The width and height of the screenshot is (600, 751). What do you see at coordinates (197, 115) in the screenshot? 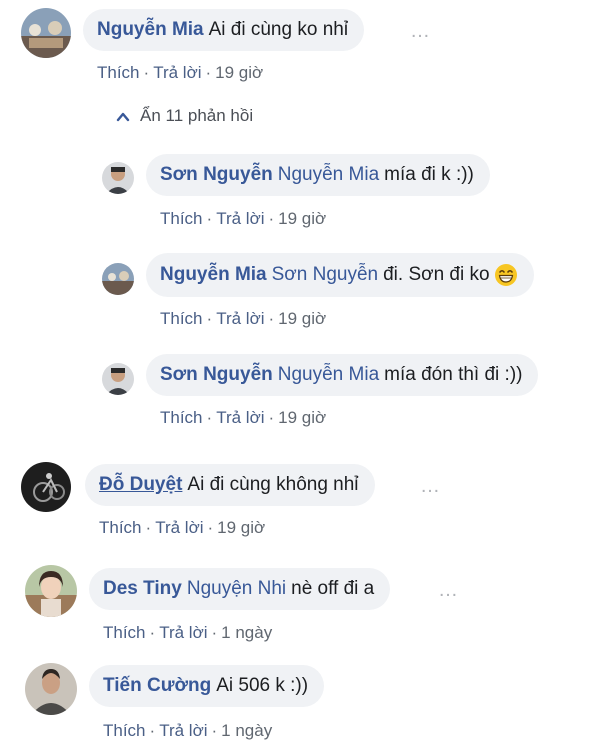
I see `hide-replies-label: Ẩn 11 phản hồi` at bounding box center [197, 115].